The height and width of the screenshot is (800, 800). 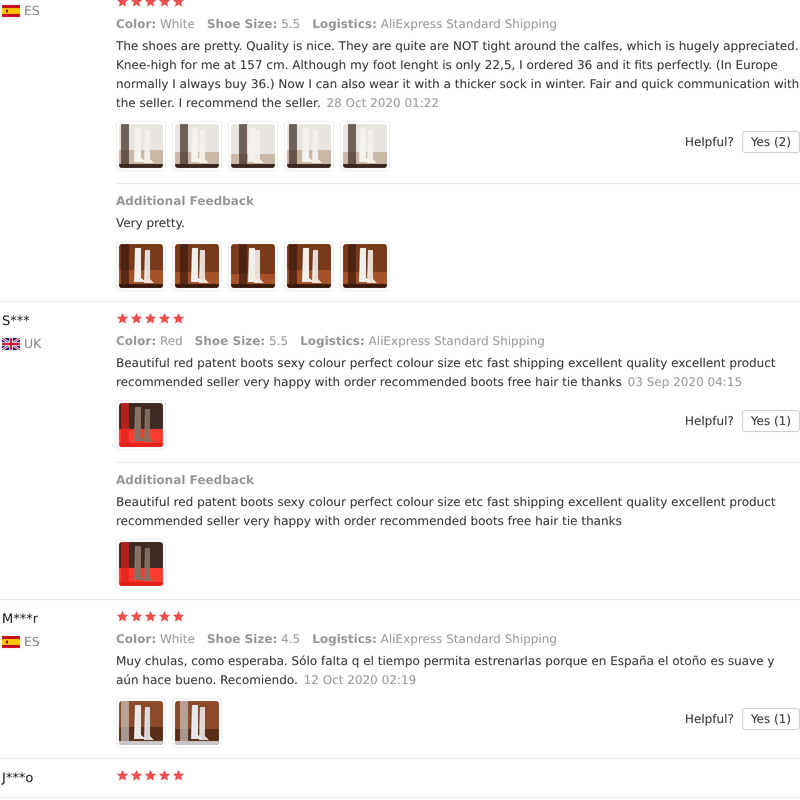 What do you see at coordinates (16, 322) in the screenshot?
I see `reviewer-name: S***` at bounding box center [16, 322].